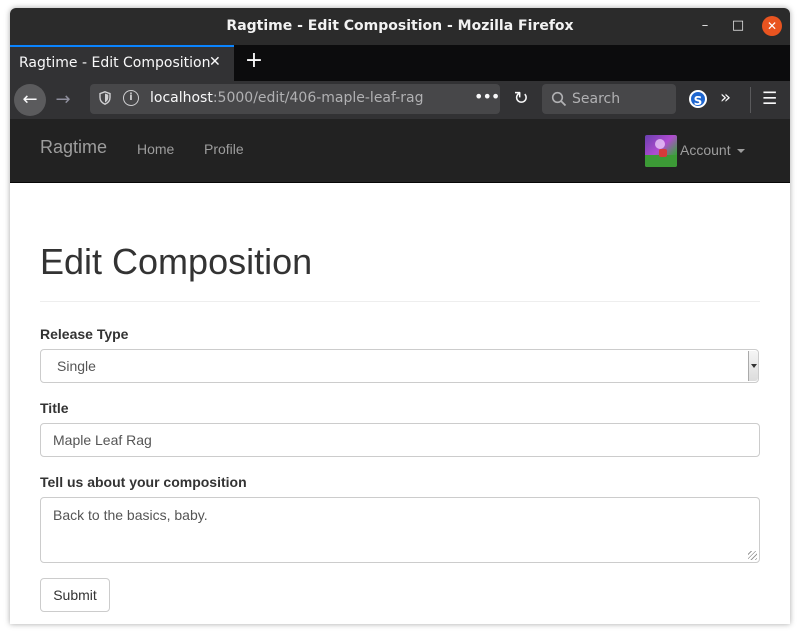 Image resolution: width=800 pixels, height=632 pixels. Describe the element at coordinates (84, 334) in the screenshot. I see `release-type-label: Release Type` at that location.